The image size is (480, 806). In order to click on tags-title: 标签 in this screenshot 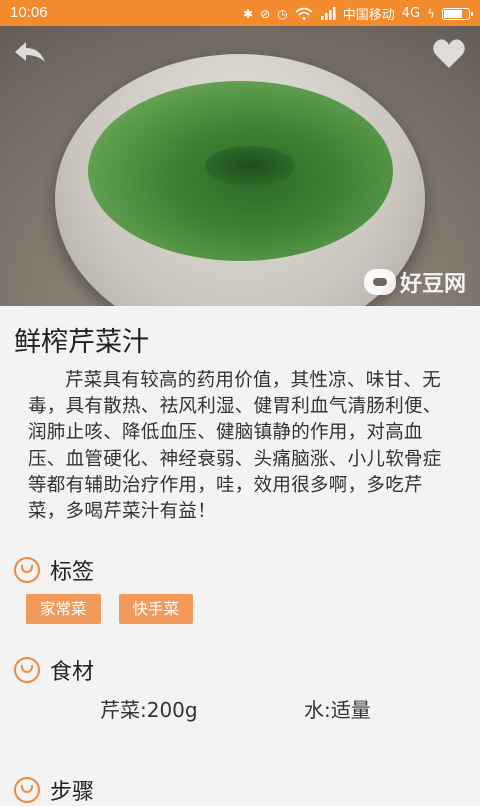, I will do `click(72, 572)`.